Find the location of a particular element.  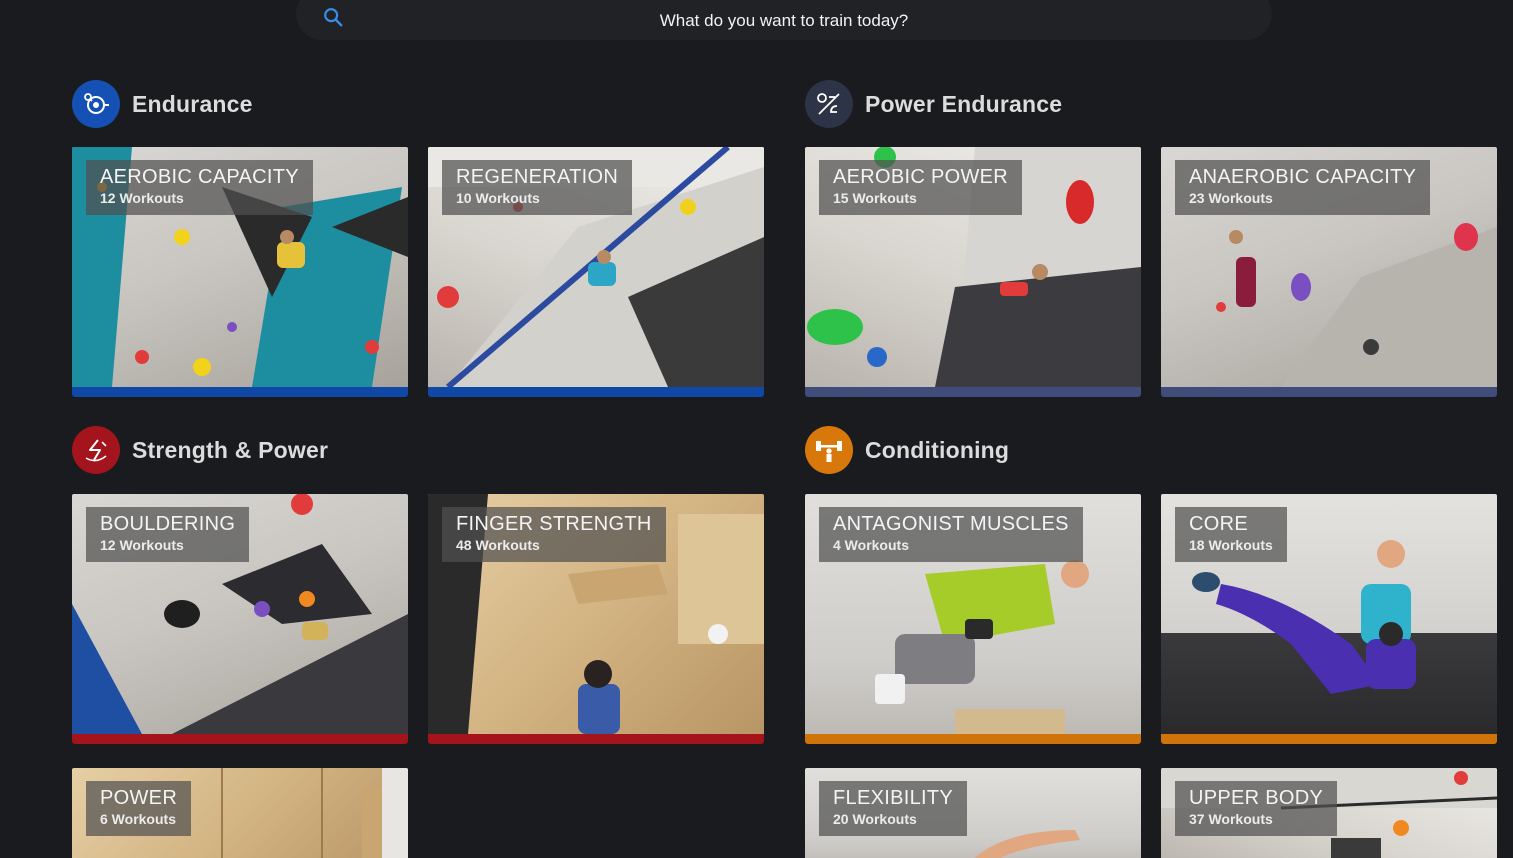

card-label: ANAEROBIC CAPACITY 23 Workouts is located at coordinates (1303, 187).